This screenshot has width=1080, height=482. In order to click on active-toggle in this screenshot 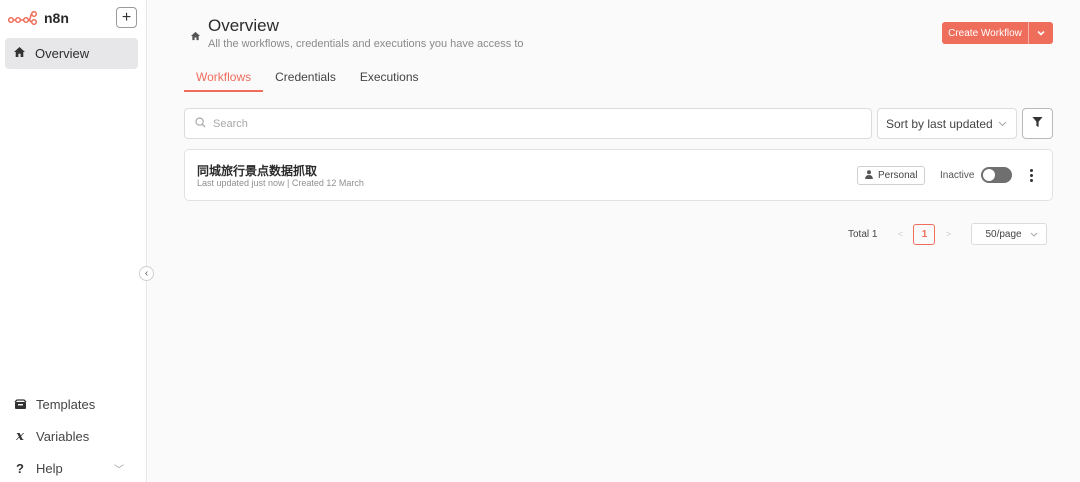, I will do `click(996, 175)`.